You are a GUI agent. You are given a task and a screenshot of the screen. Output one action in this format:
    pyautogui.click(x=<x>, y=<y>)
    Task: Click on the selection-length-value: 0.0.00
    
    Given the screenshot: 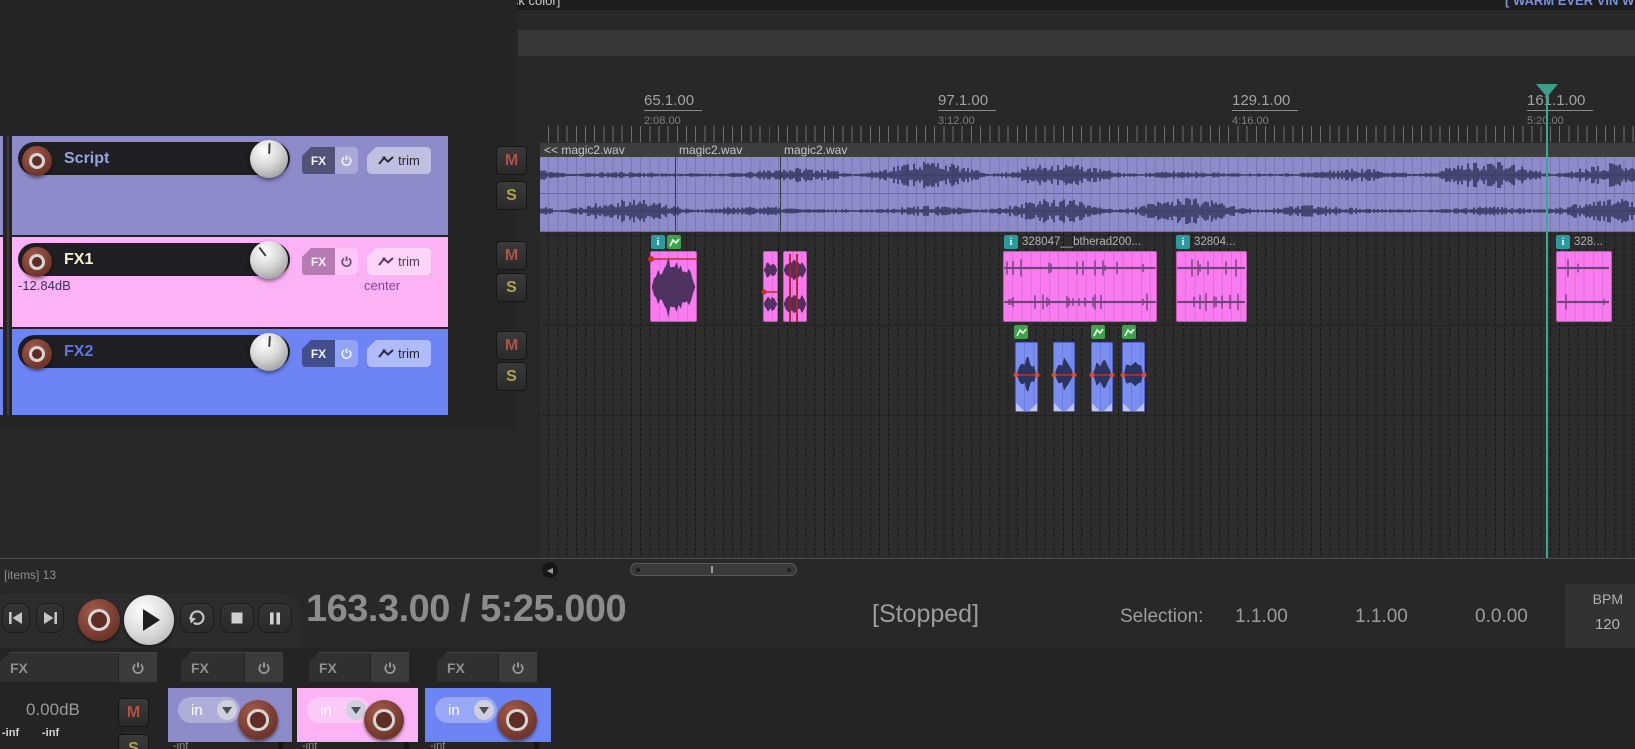 What is the action you would take?
    pyautogui.click(x=1501, y=617)
    